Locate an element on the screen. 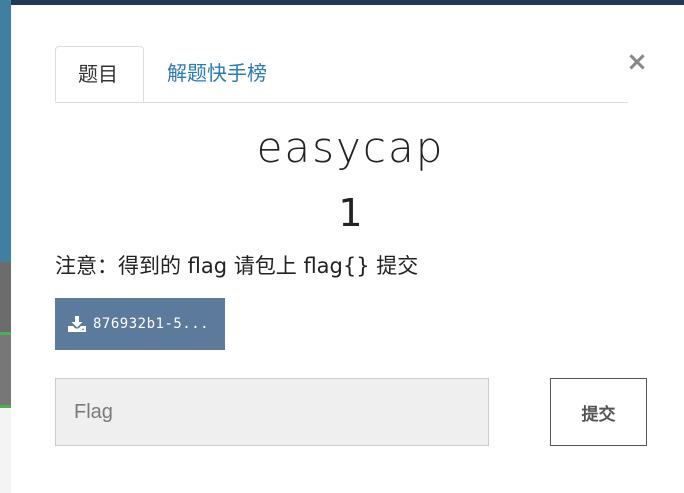  challenge-description: 注意：得到的 flag 请包上 flag{} 提交 is located at coordinates (237, 266).